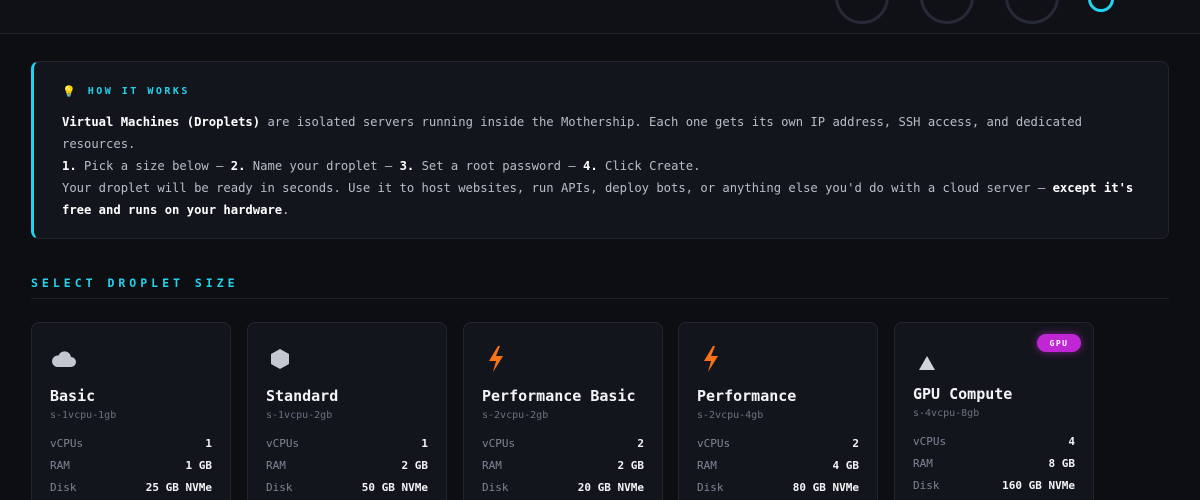  Describe the element at coordinates (83, 415) in the screenshot. I see `card-slug: s-1vcpu-1gb` at that location.